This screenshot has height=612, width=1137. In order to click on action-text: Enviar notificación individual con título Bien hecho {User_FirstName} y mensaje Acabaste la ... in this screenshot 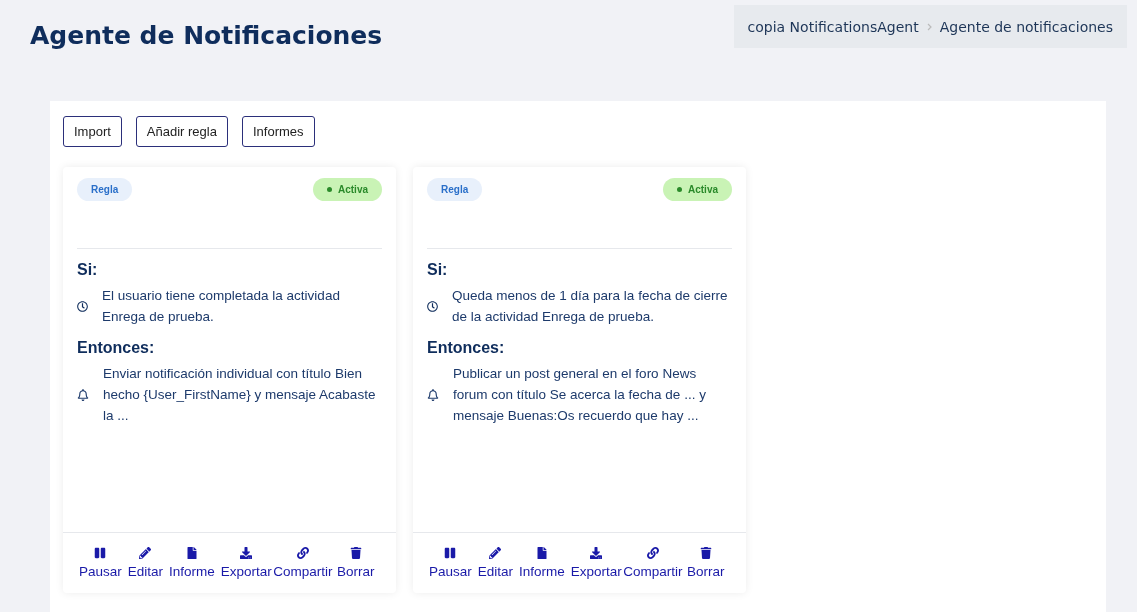, I will do `click(240, 395)`.